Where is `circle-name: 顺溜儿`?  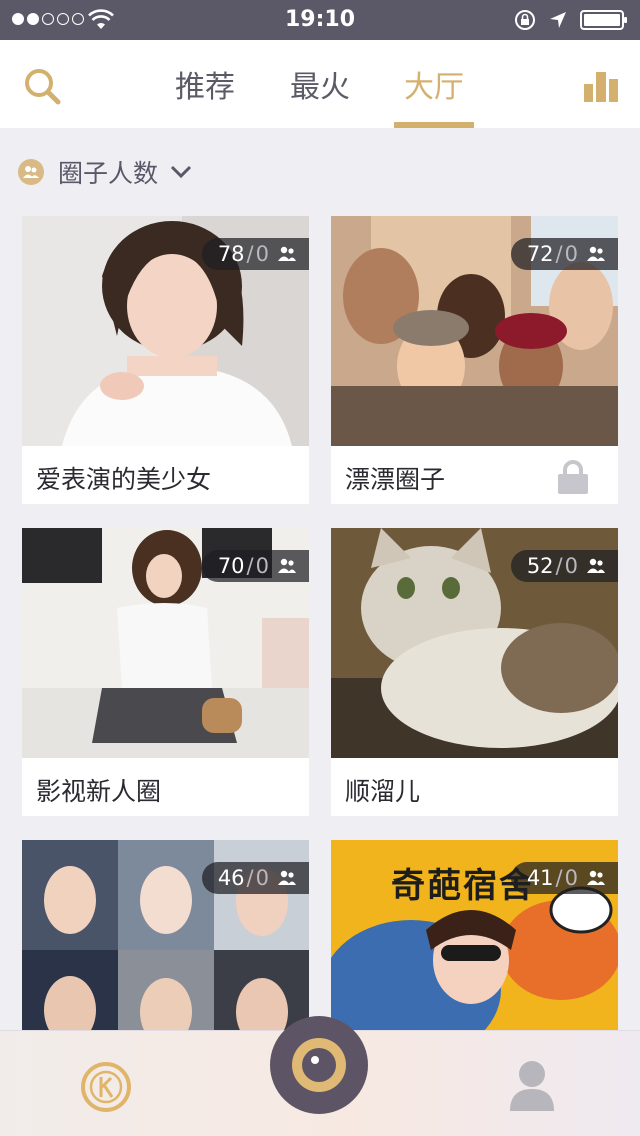 circle-name: 顺溜儿 is located at coordinates (383, 791).